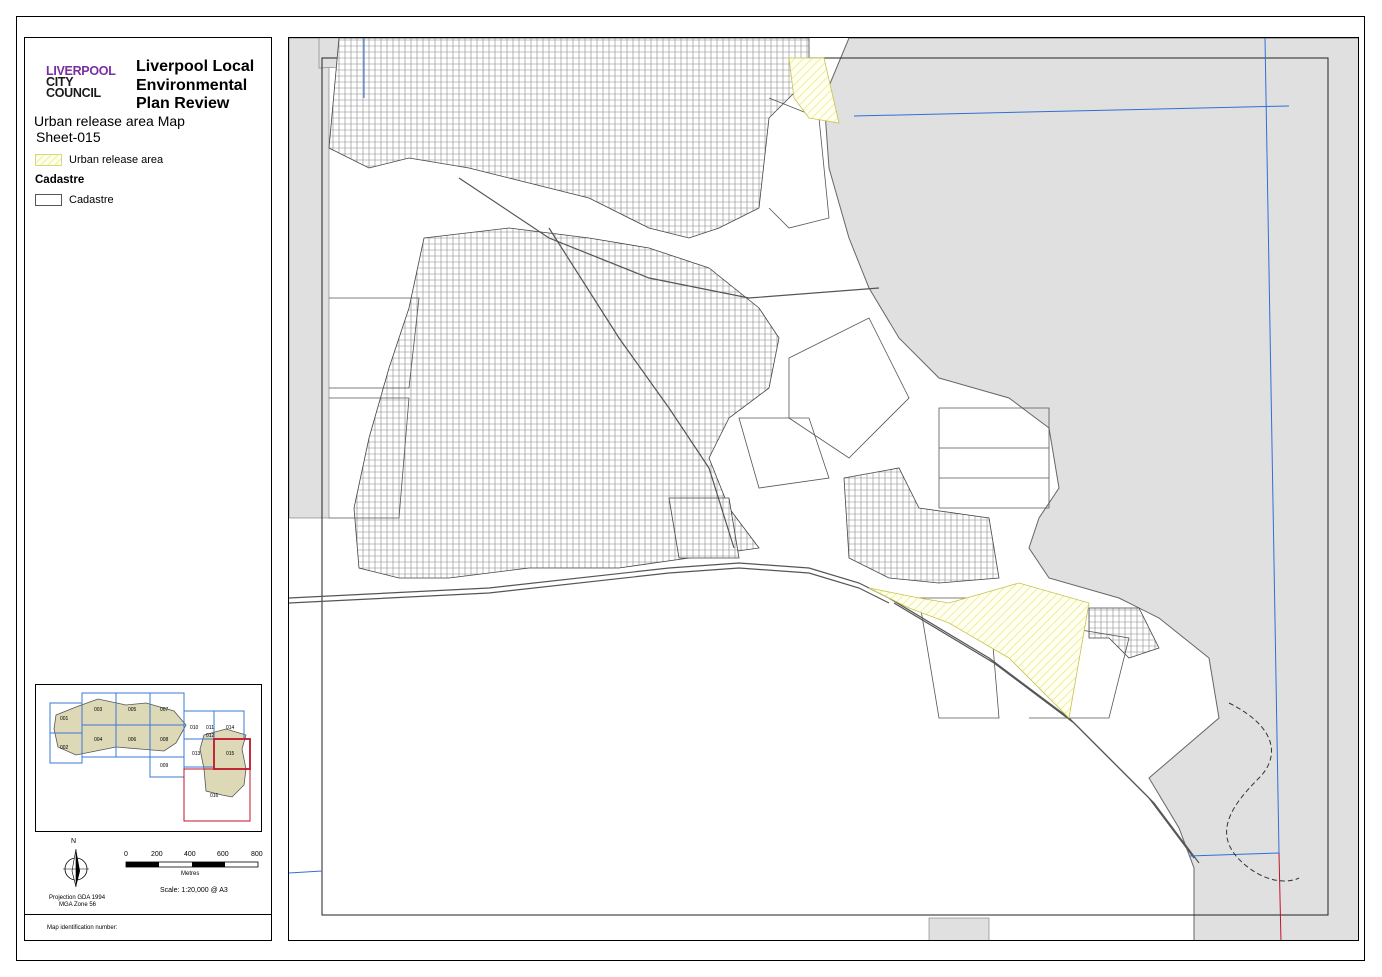 Image resolution: width=1382 pixels, height=977 pixels. I want to click on boundary-line-west, so click(306, 872).